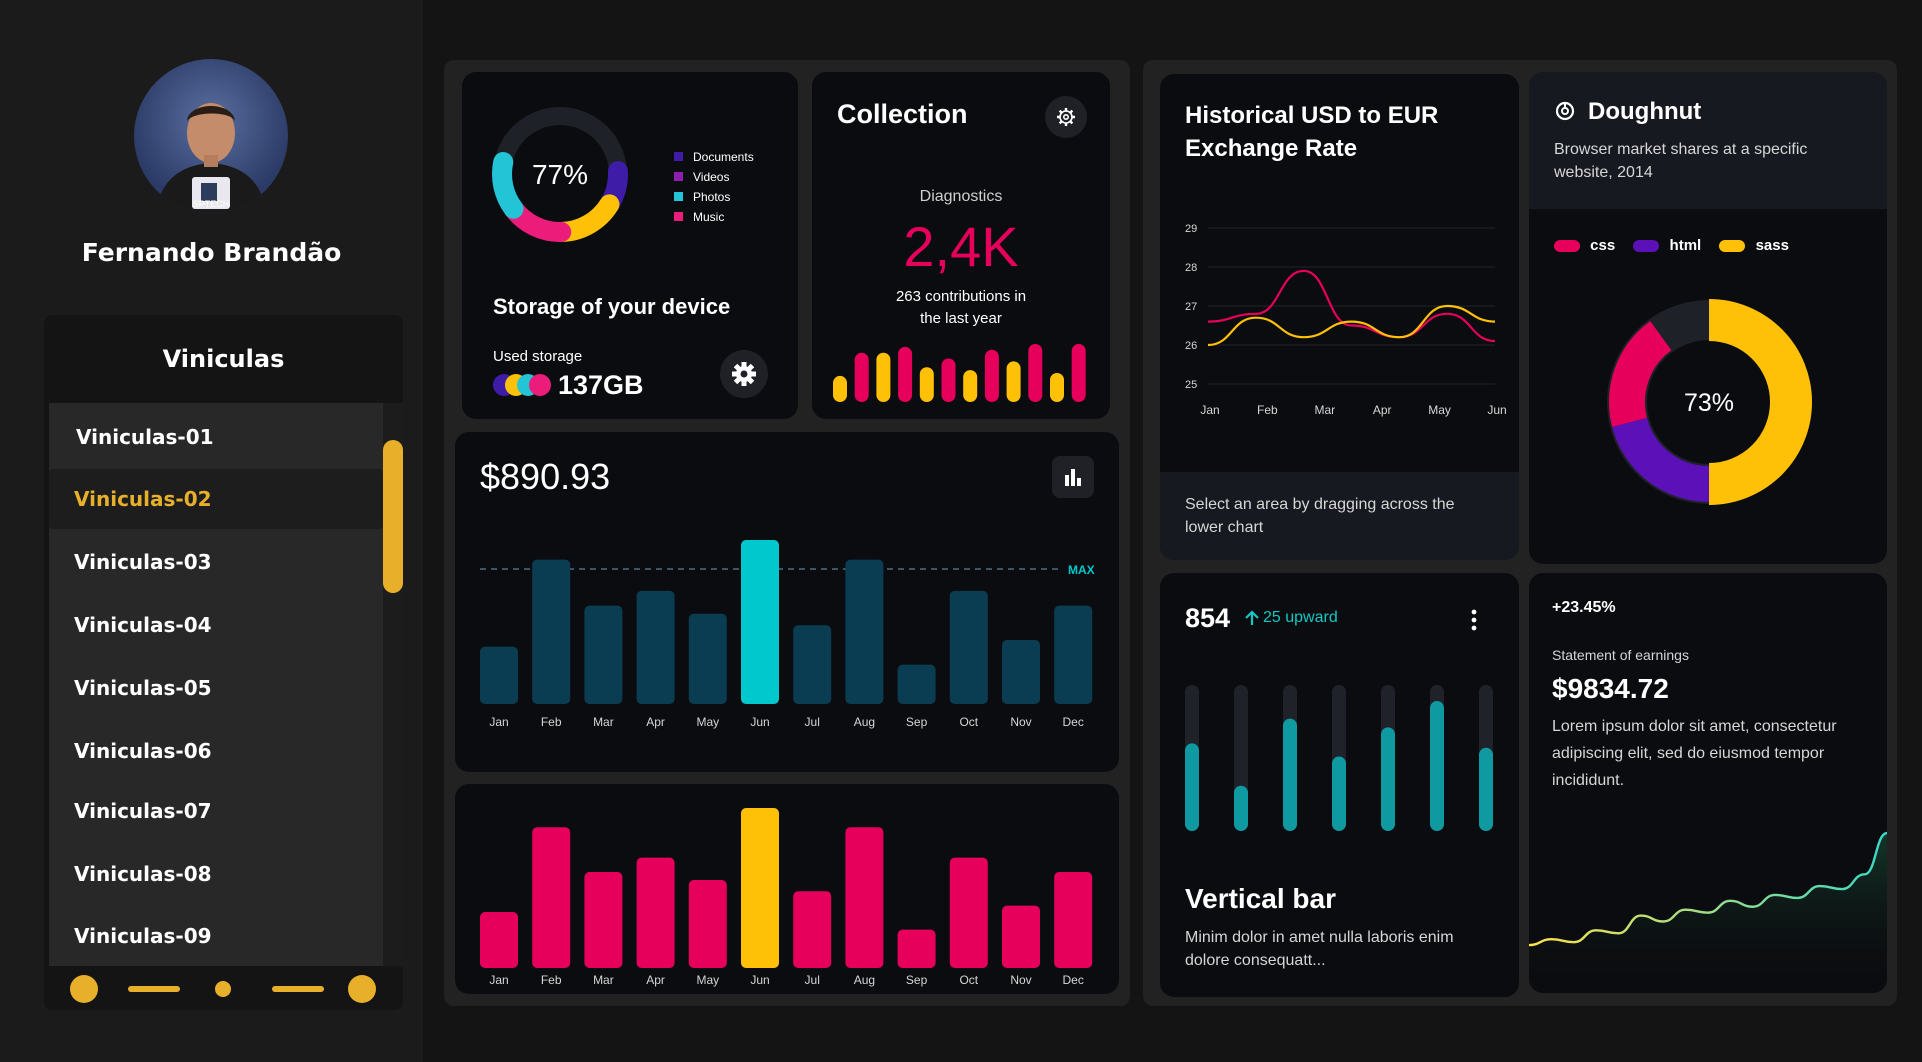 This screenshot has height=1062, width=1922. What do you see at coordinates (864, 722) in the screenshot?
I see `x-tick-label: Aug` at bounding box center [864, 722].